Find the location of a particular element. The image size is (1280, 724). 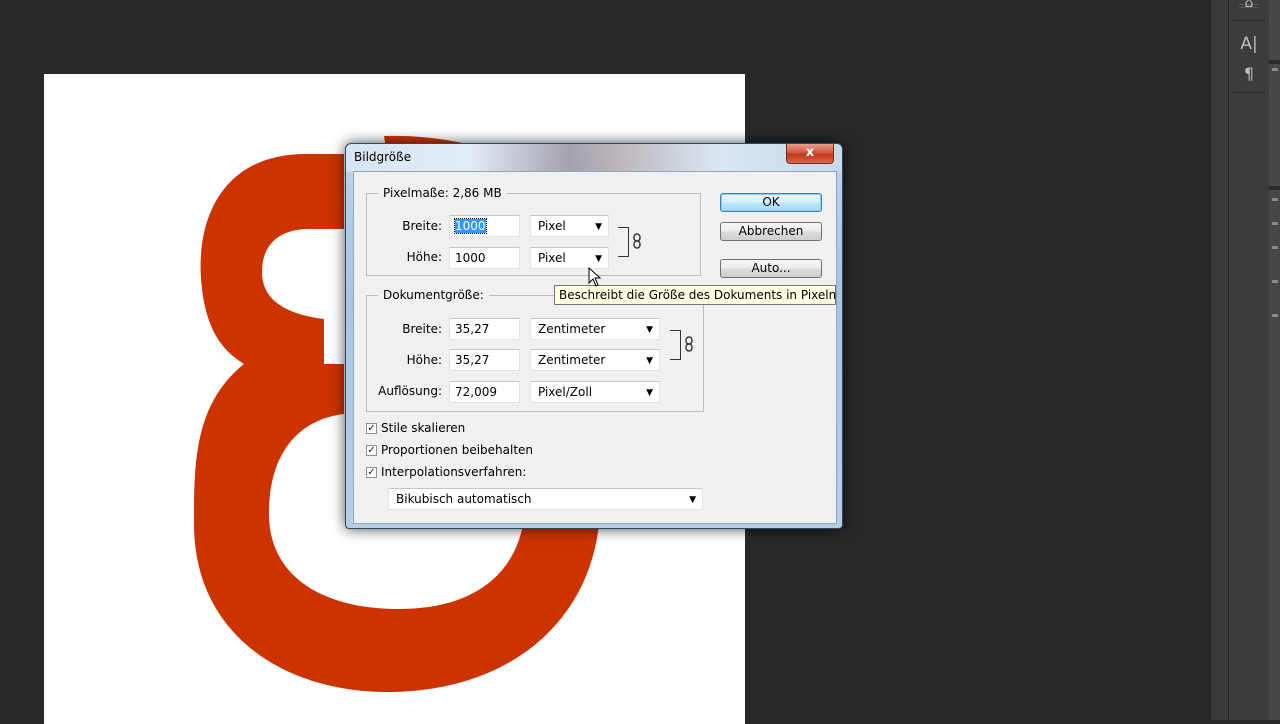

document-size-legend: Dokumentgröße: is located at coordinates (433, 295).